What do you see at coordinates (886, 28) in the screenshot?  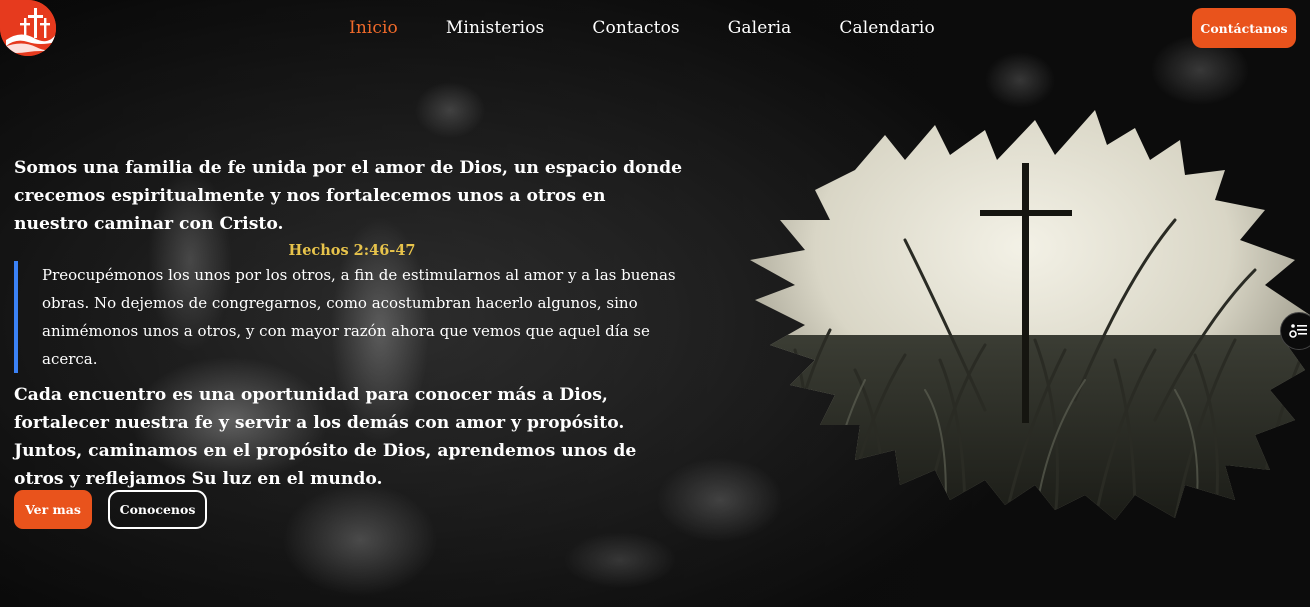 I see `nav-item-calendario: Calendario` at bounding box center [886, 28].